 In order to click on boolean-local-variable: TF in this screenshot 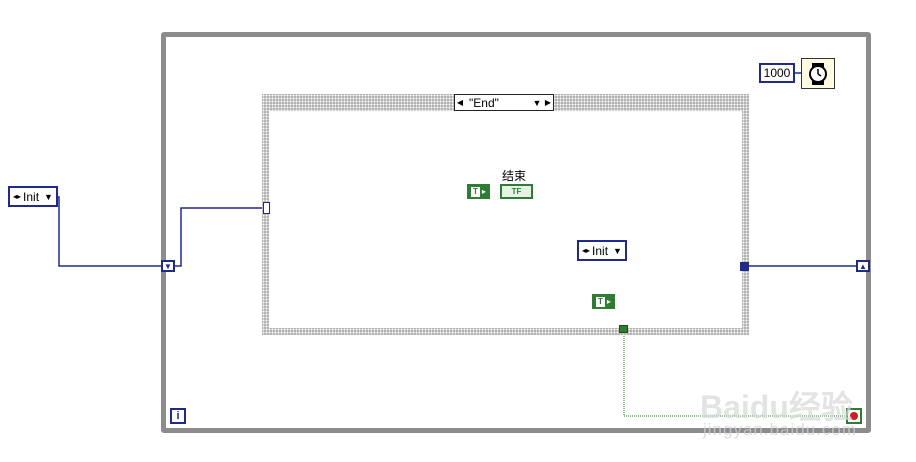, I will do `click(516, 191)`.